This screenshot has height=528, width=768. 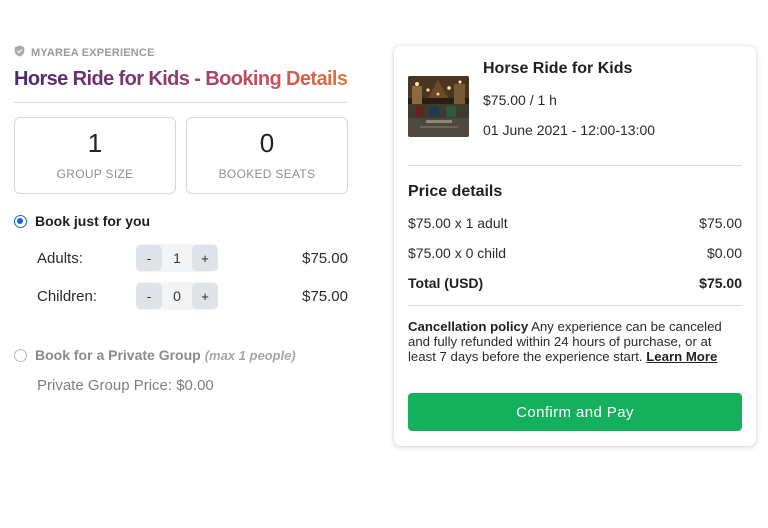 I want to click on children-plus-button: +, so click(x=205, y=296).